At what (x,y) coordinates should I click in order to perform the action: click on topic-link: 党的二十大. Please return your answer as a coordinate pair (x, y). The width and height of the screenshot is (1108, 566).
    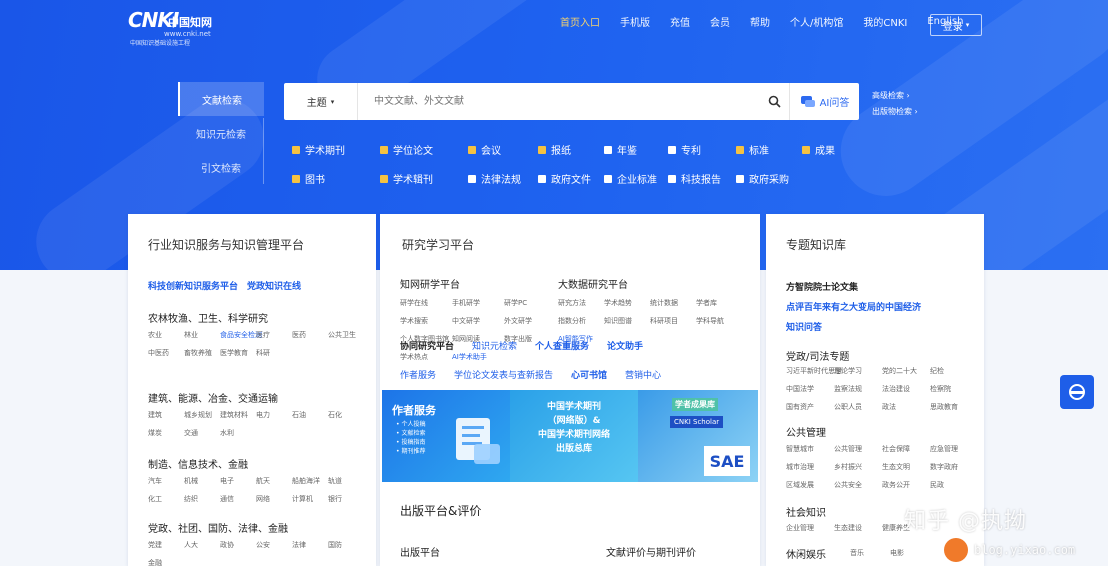
    Looking at the image, I should click on (905, 371).